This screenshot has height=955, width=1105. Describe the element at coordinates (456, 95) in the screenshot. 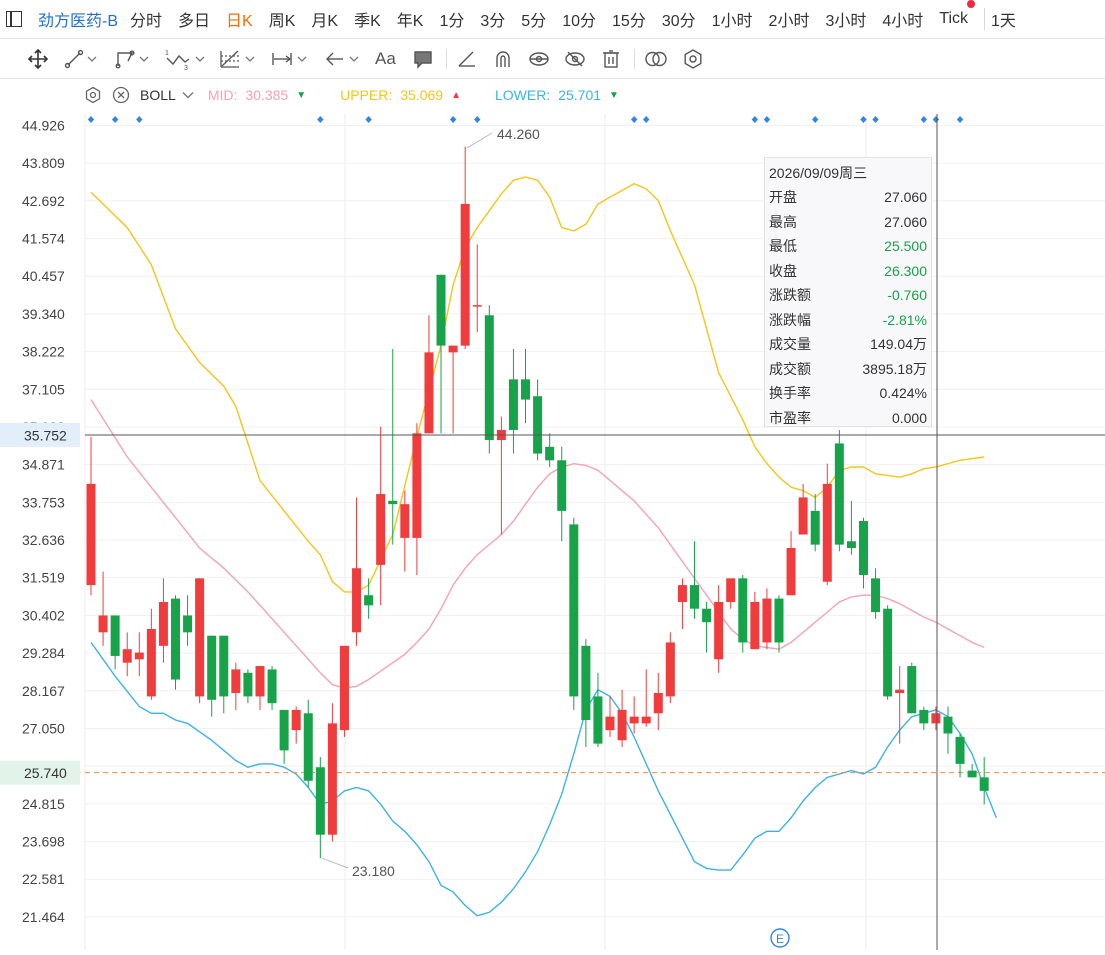

I see `upper-up-arrow-icon: ▲` at that location.